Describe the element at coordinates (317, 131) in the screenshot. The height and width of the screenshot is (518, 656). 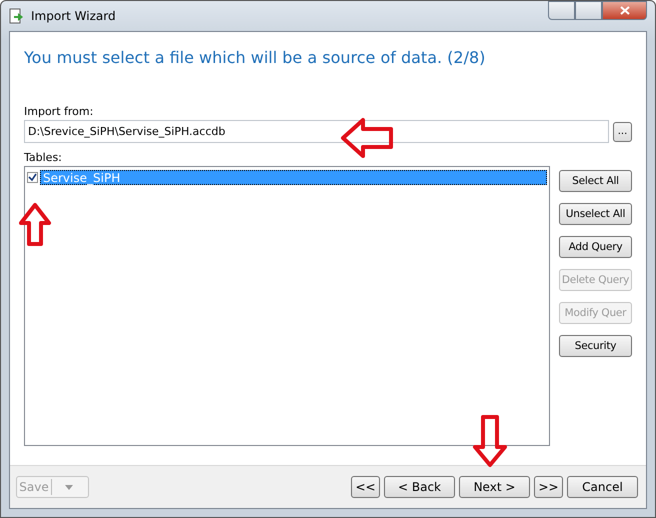
I see `file-path-field: D:\Srevice_SiPH\Servise_SiPH.accdb` at that location.